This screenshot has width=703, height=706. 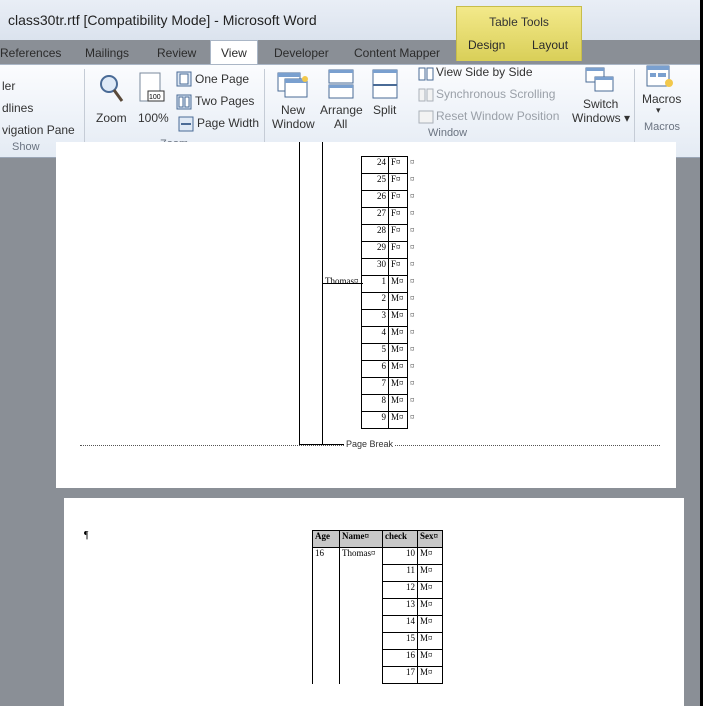 I want to click on tab-mailings: Mailings, so click(x=107, y=53).